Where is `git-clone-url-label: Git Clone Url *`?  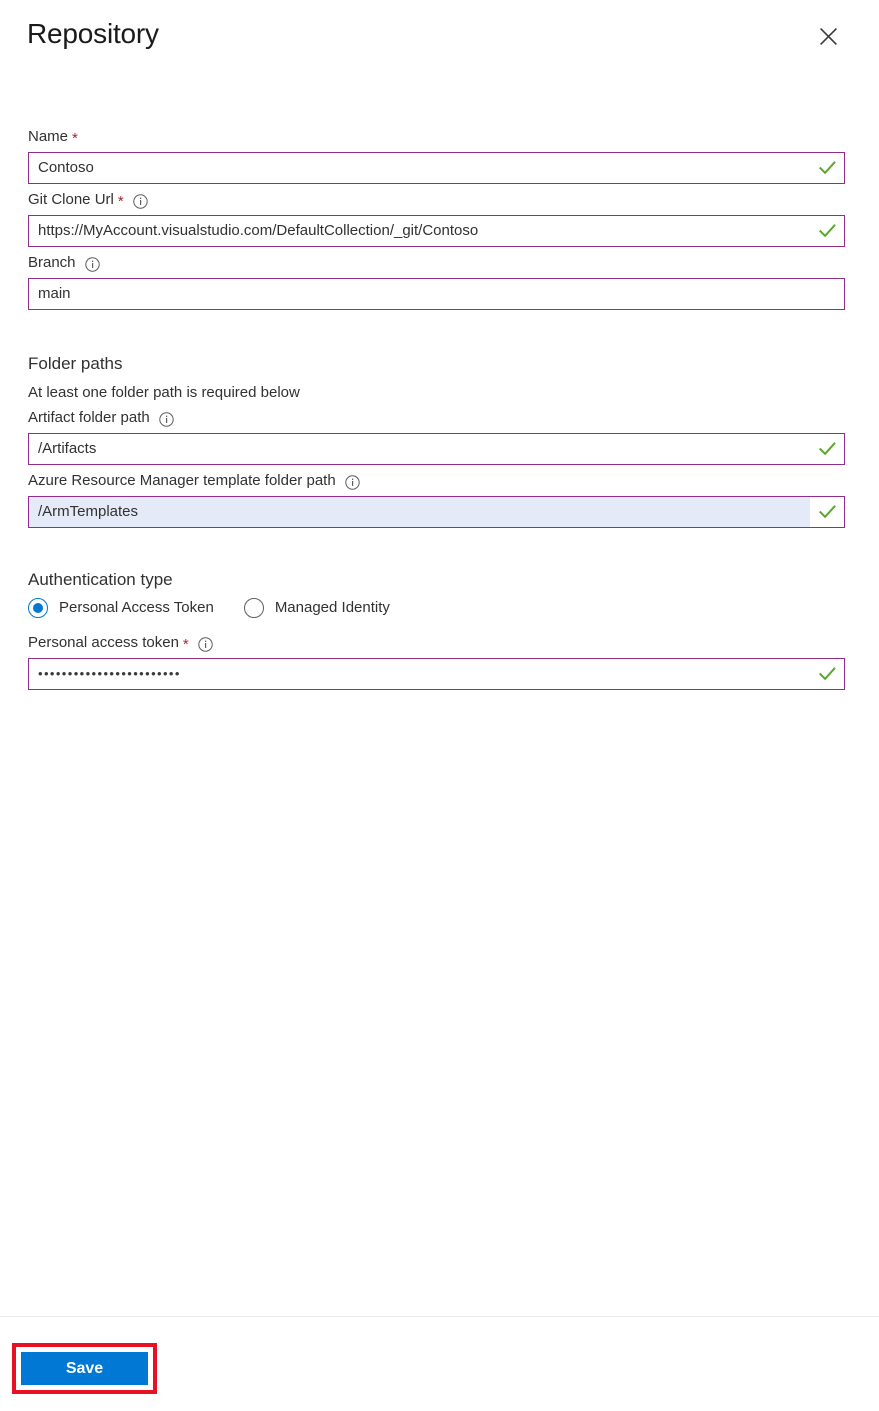
git-clone-url-label: Git Clone Url * is located at coordinates (439, 200).